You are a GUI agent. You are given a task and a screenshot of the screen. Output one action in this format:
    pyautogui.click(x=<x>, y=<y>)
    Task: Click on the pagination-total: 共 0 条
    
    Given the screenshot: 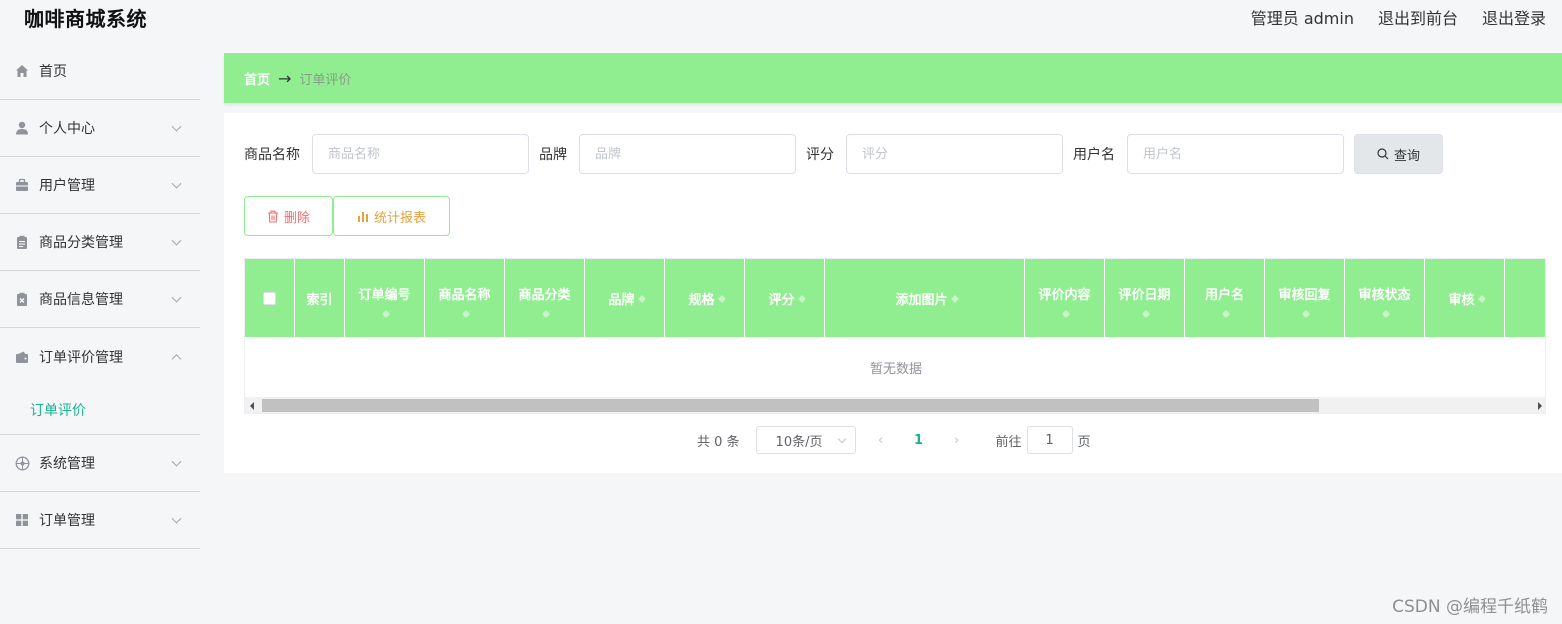 What is the action you would take?
    pyautogui.click(x=718, y=442)
    